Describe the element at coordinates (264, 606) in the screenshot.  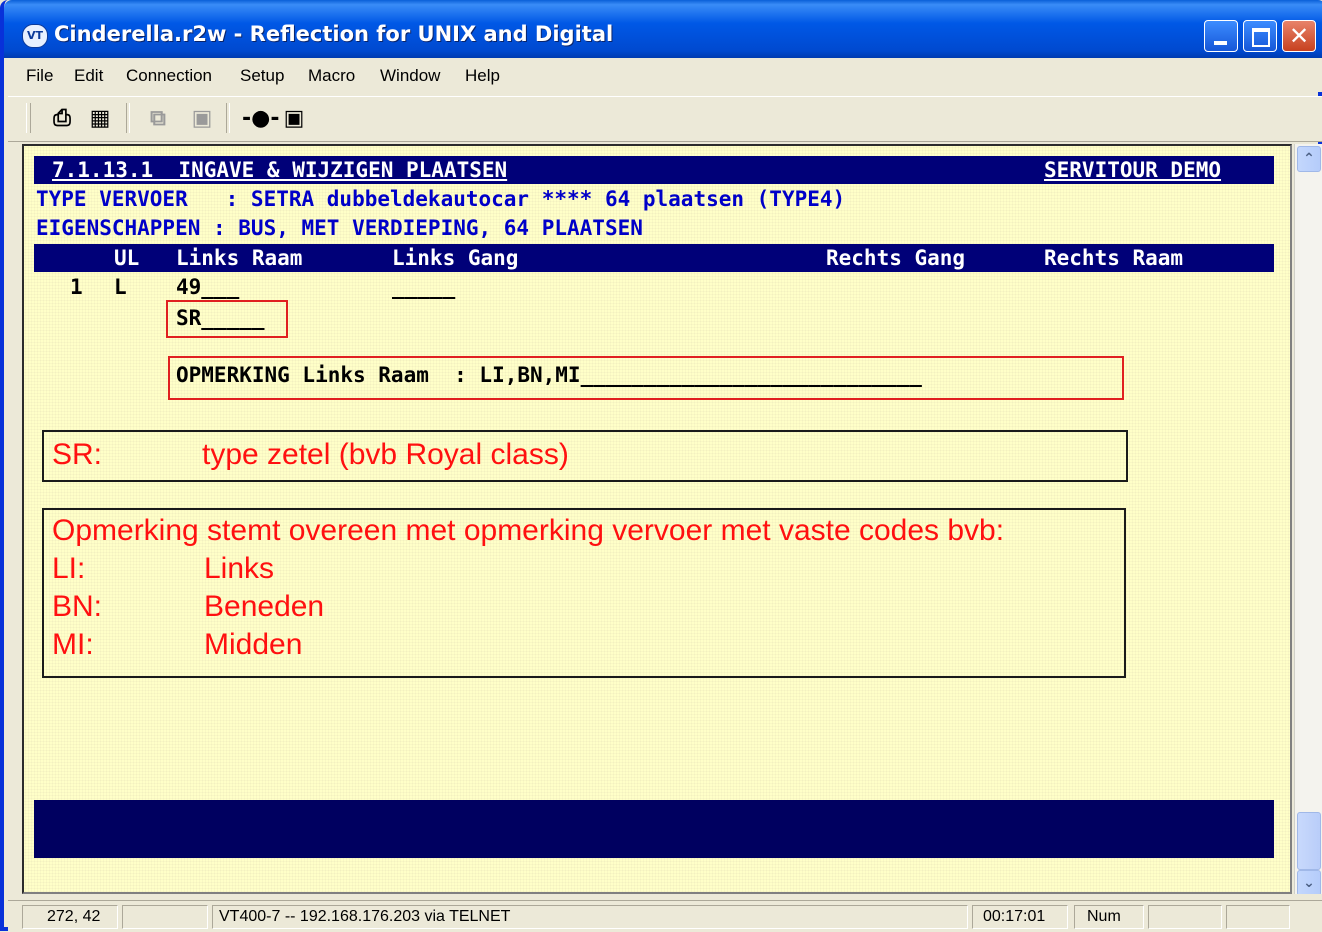
I see `code-bn-meaning: Beneden` at that location.